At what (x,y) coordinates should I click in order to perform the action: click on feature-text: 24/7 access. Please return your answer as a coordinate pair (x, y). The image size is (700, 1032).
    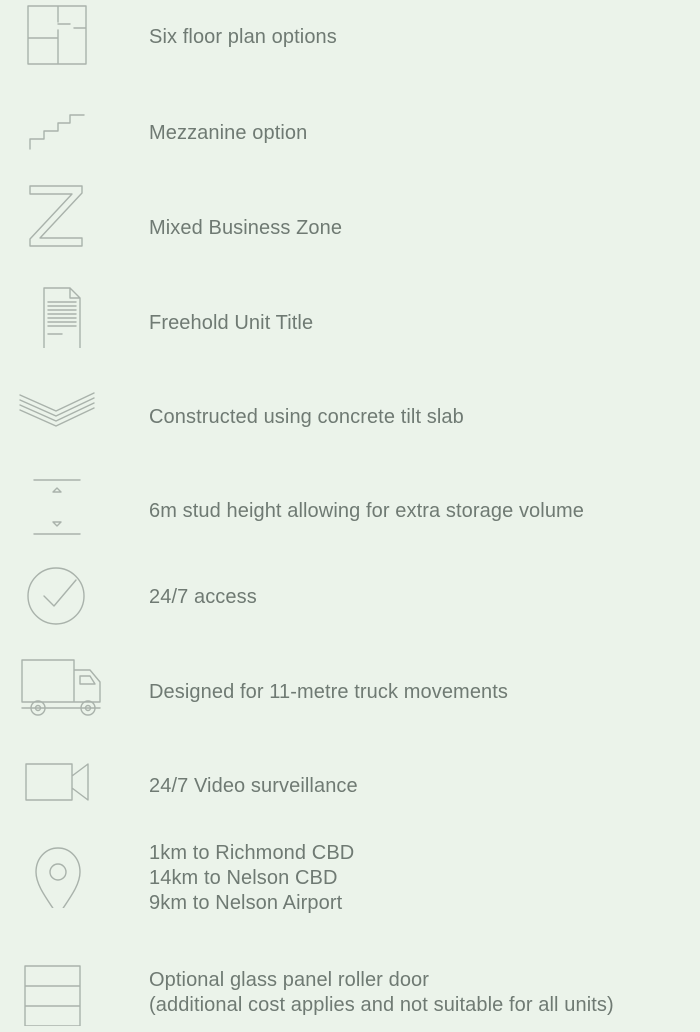
    Looking at the image, I should click on (203, 597).